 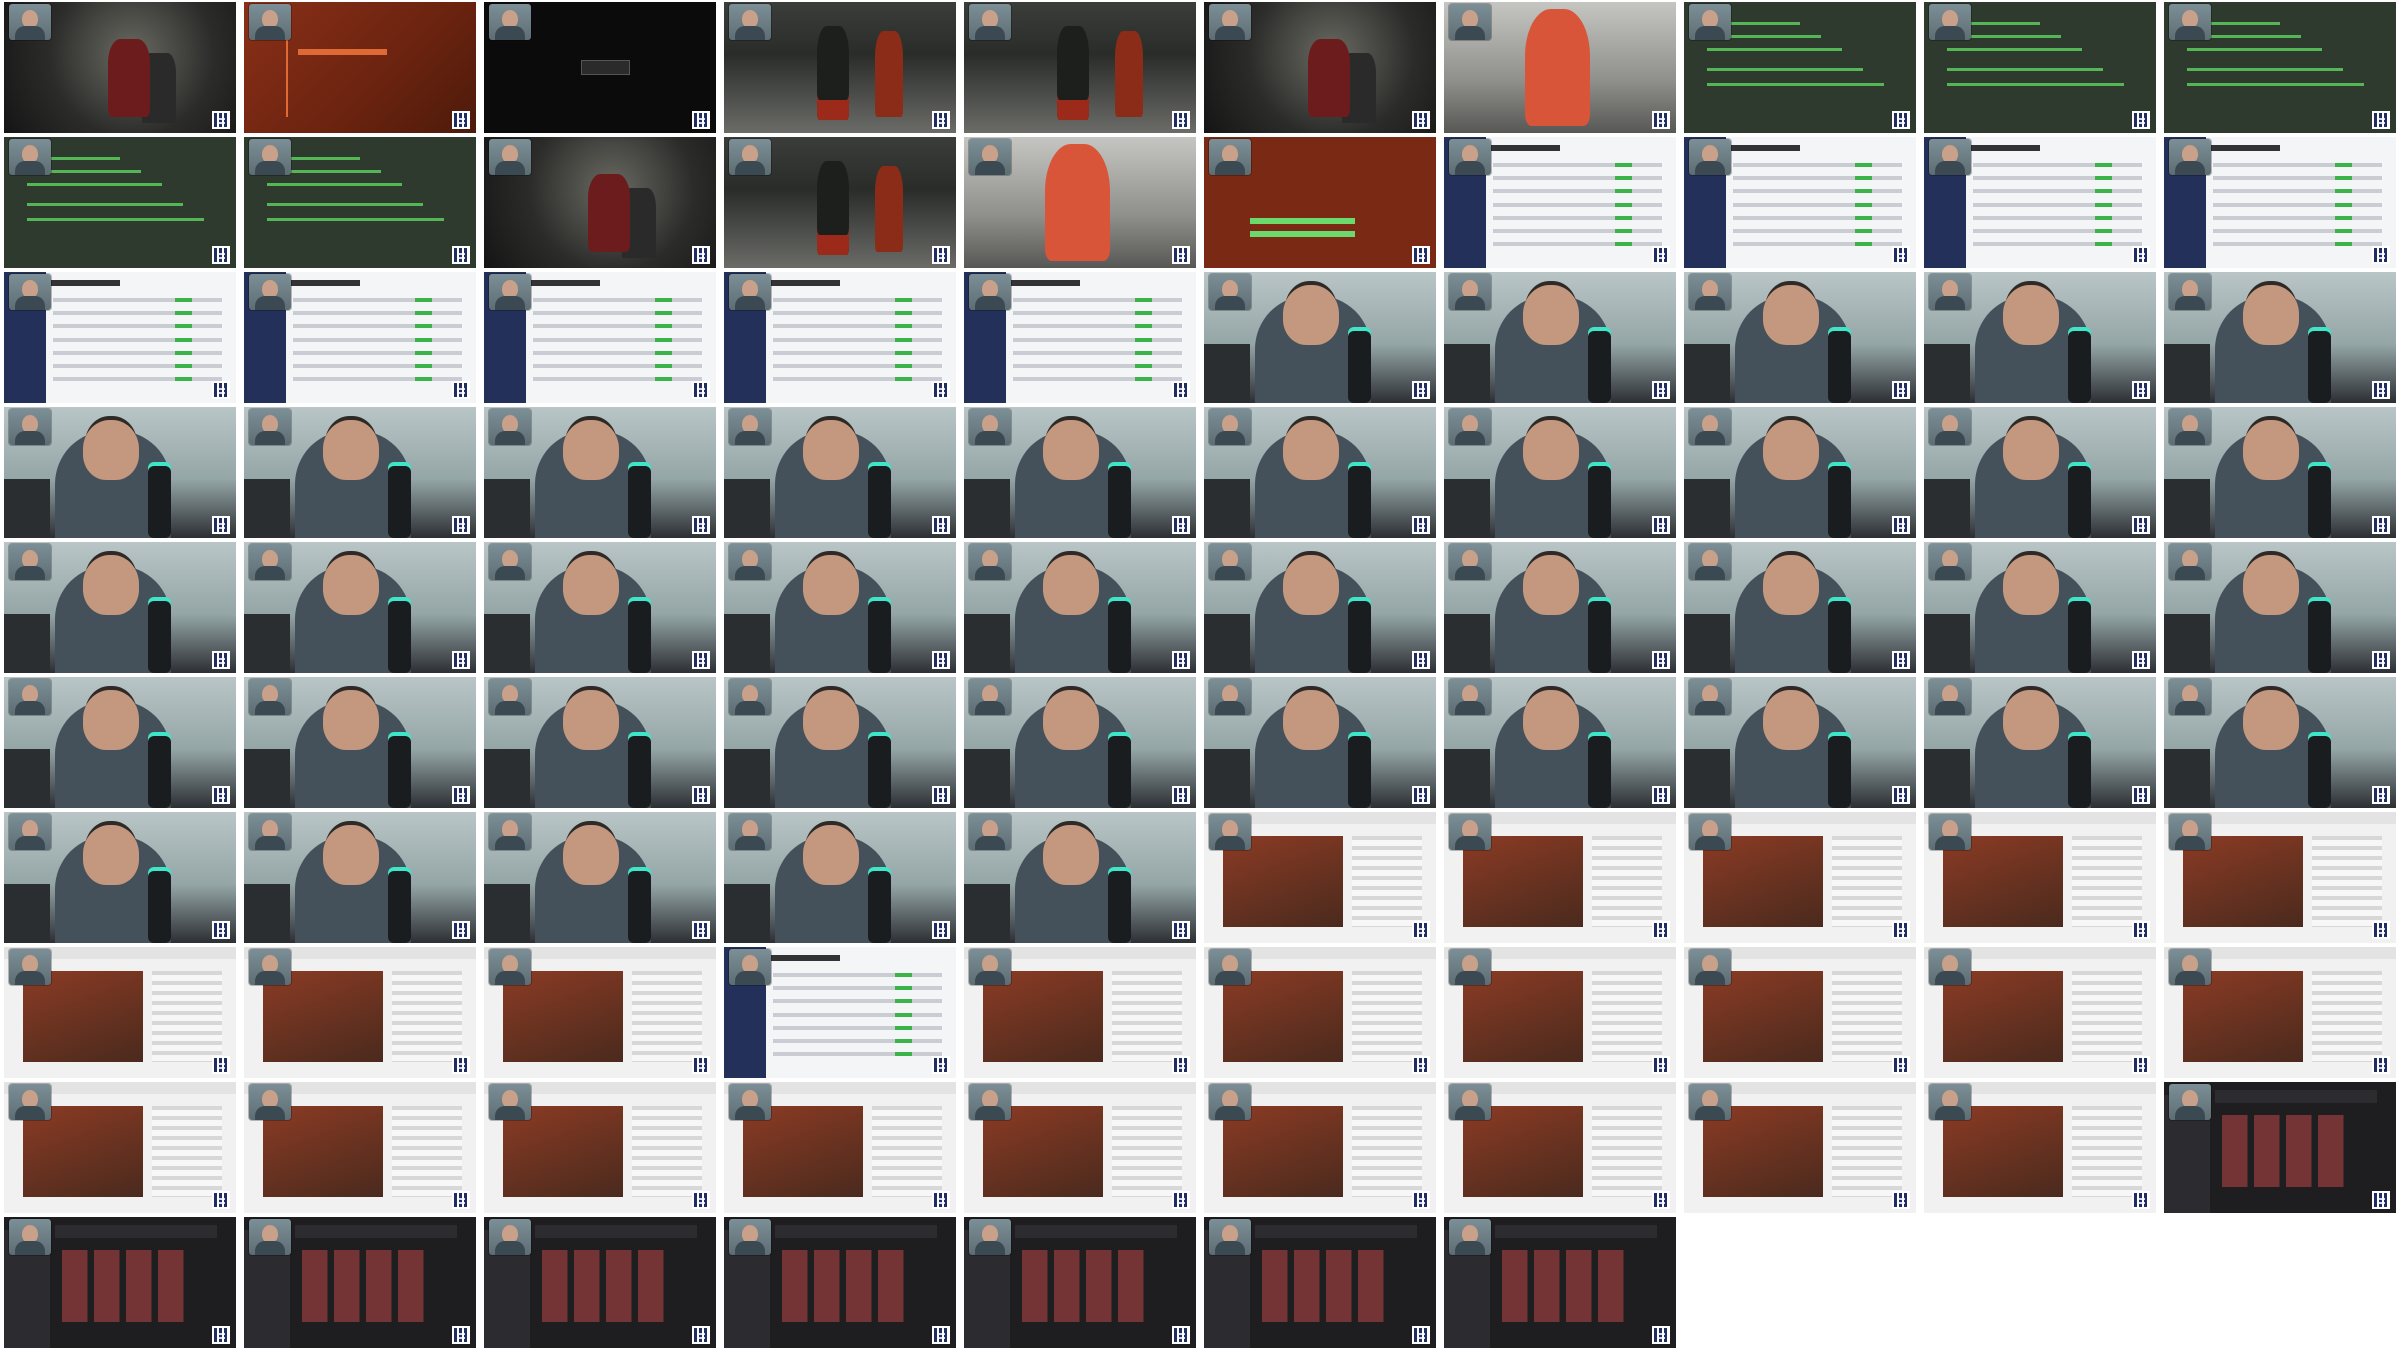 What do you see at coordinates (1181, 1335) in the screenshot?
I see `qr-code-icon` at bounding box center [1181, 1335].